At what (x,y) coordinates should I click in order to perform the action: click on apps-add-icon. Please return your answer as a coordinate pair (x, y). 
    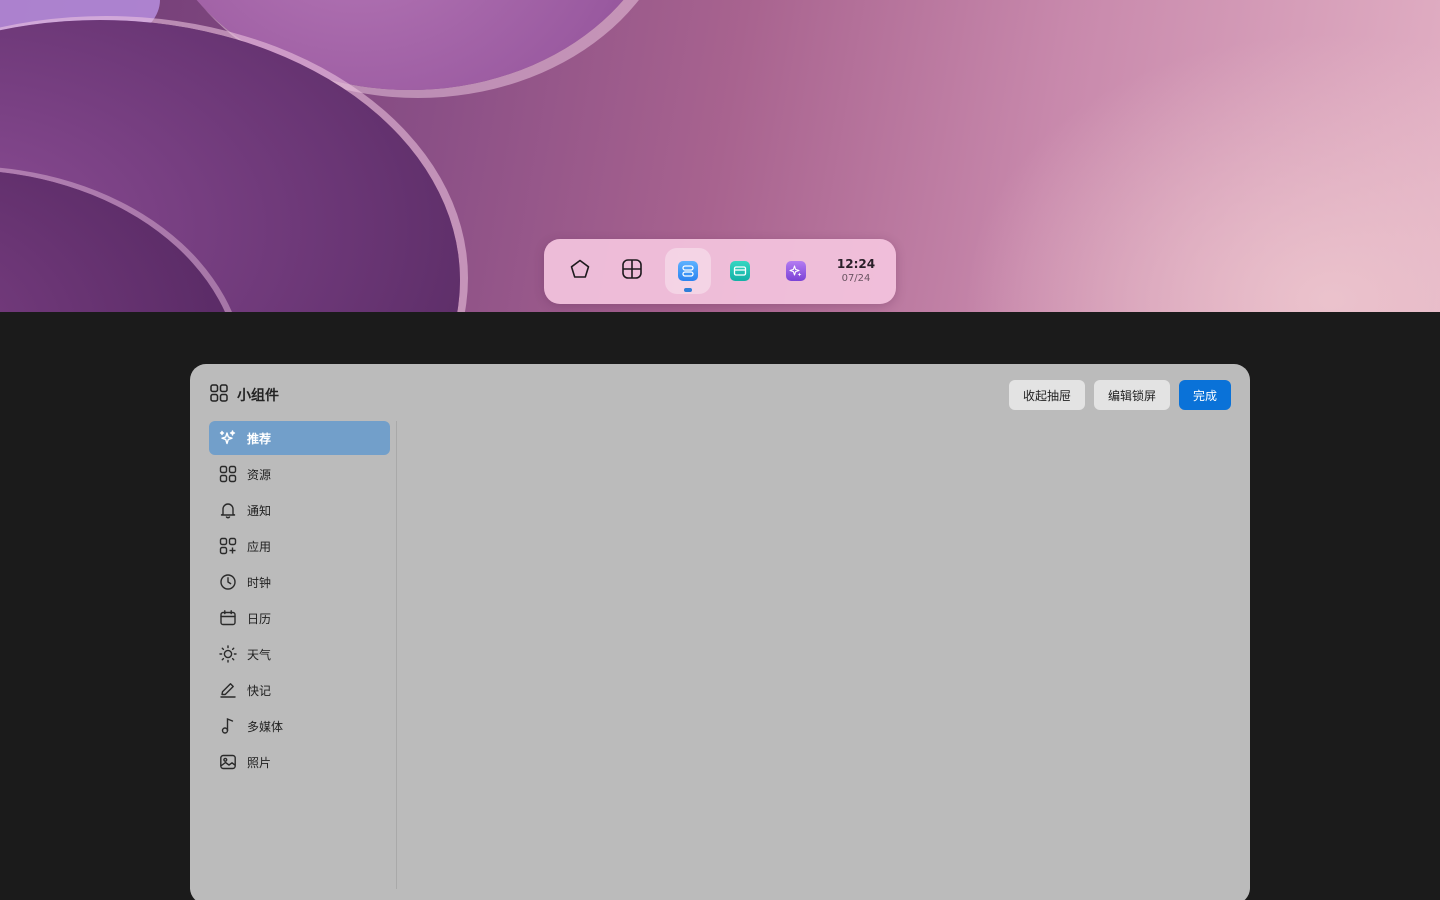
    Looking at the image, I should click on (228, 546).